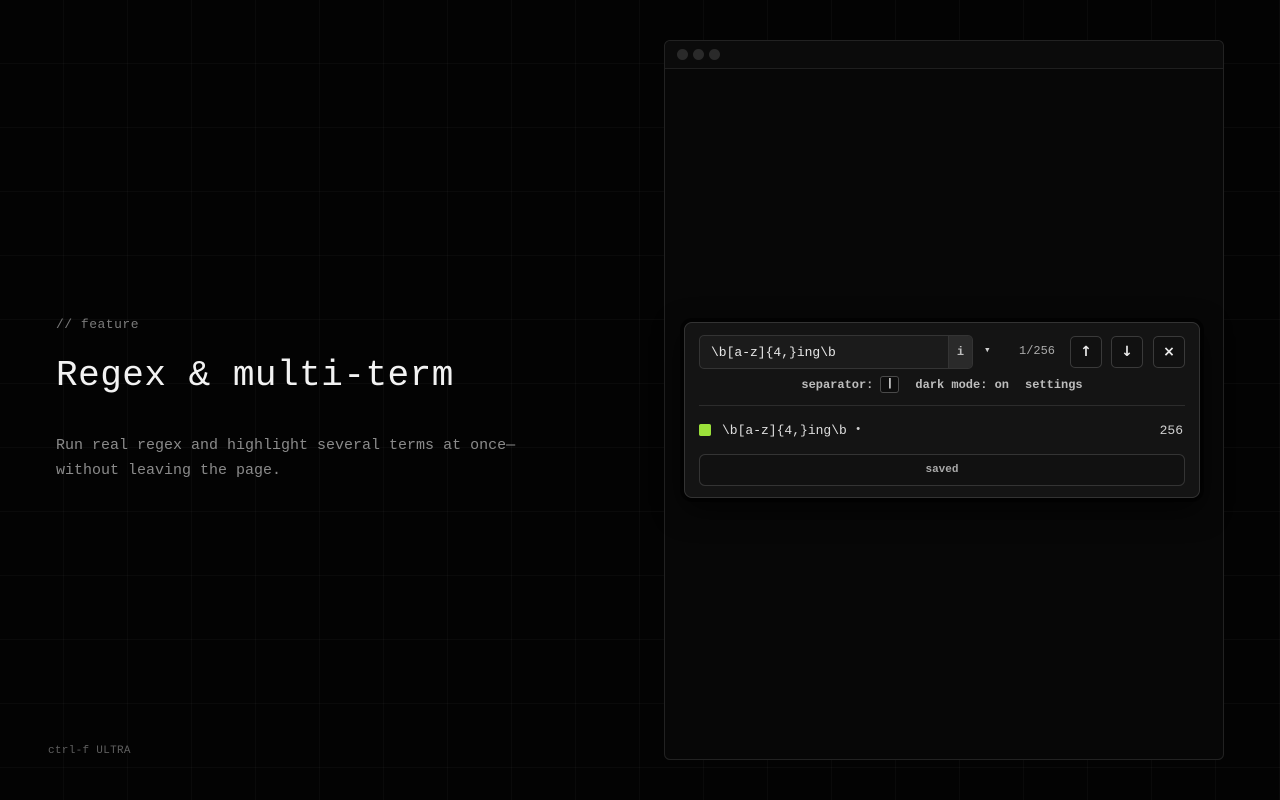 This screenshot has width=1280, height=800. I want to click on term-match-count: 256, so click(1171, 430).